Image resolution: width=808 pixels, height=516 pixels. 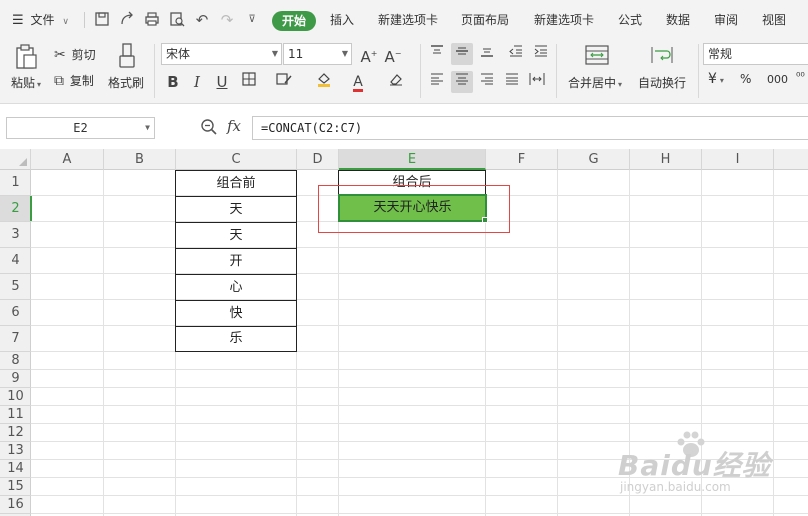 I want to click on row-header-3: 3, so click(x=15, y=235).